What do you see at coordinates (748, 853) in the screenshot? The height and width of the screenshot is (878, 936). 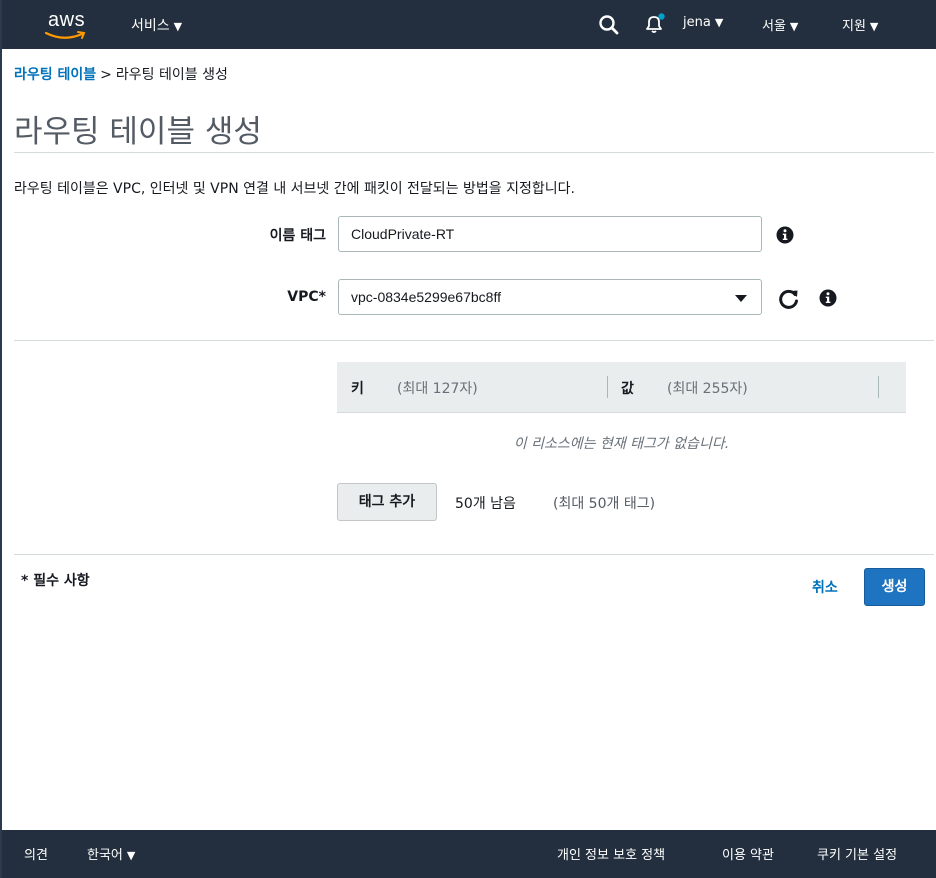 I see `terms-link: 이용 약관` at bounding box center [748, 853].